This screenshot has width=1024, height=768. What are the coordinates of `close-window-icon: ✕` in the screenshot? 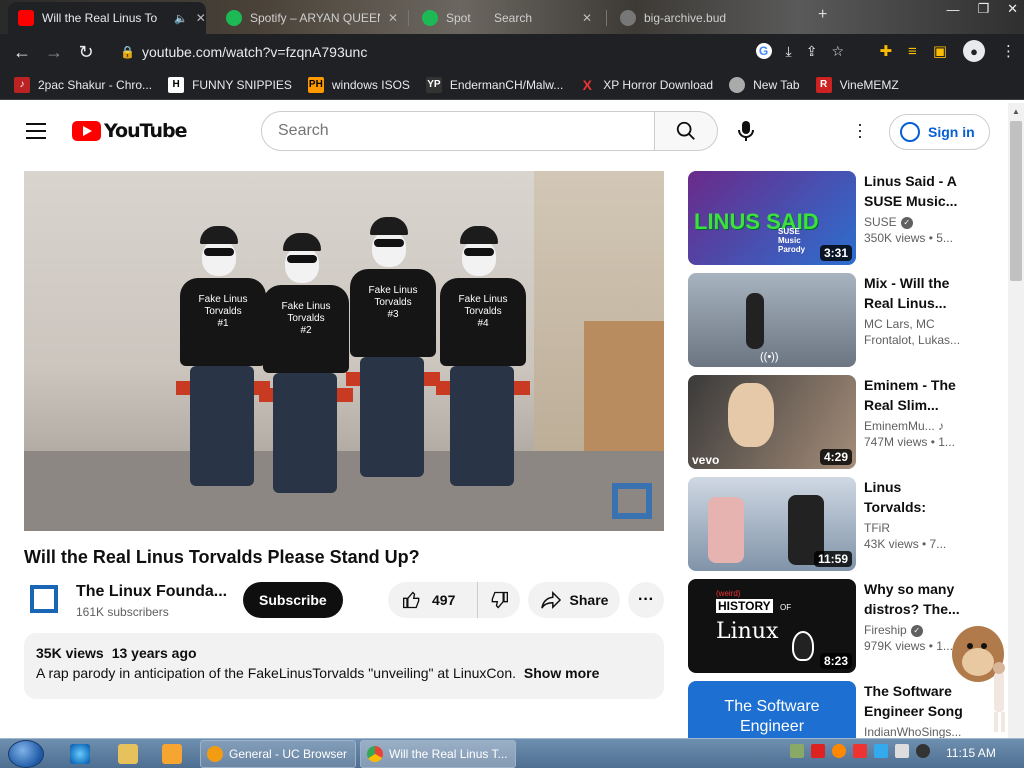 It's located at (1012, 9).